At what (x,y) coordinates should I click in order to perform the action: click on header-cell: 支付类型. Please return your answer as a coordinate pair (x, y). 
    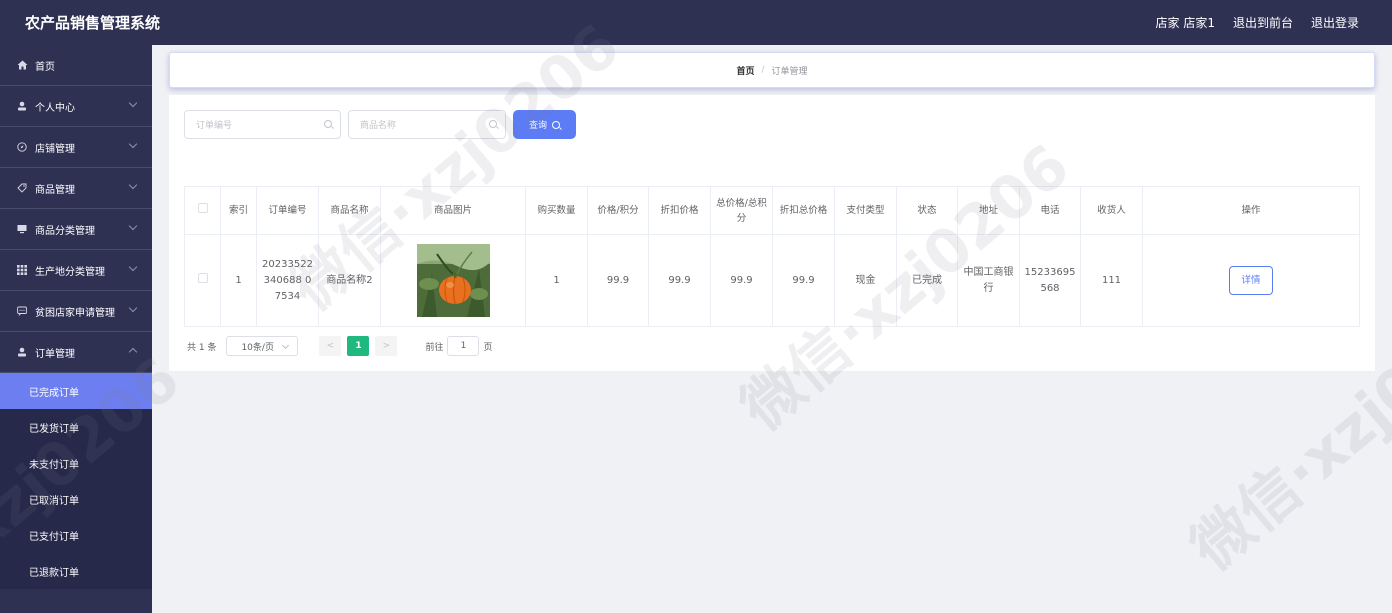
    Looking at the image, I should click on (865, 210).